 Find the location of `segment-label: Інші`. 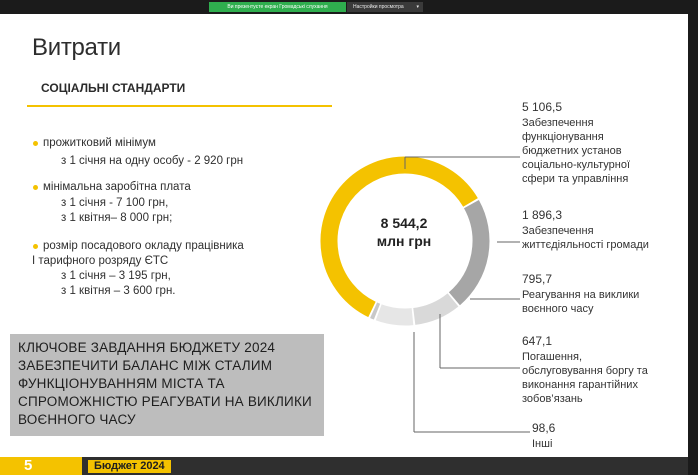

segment-label: Інші is located at coordinates (542, 444).